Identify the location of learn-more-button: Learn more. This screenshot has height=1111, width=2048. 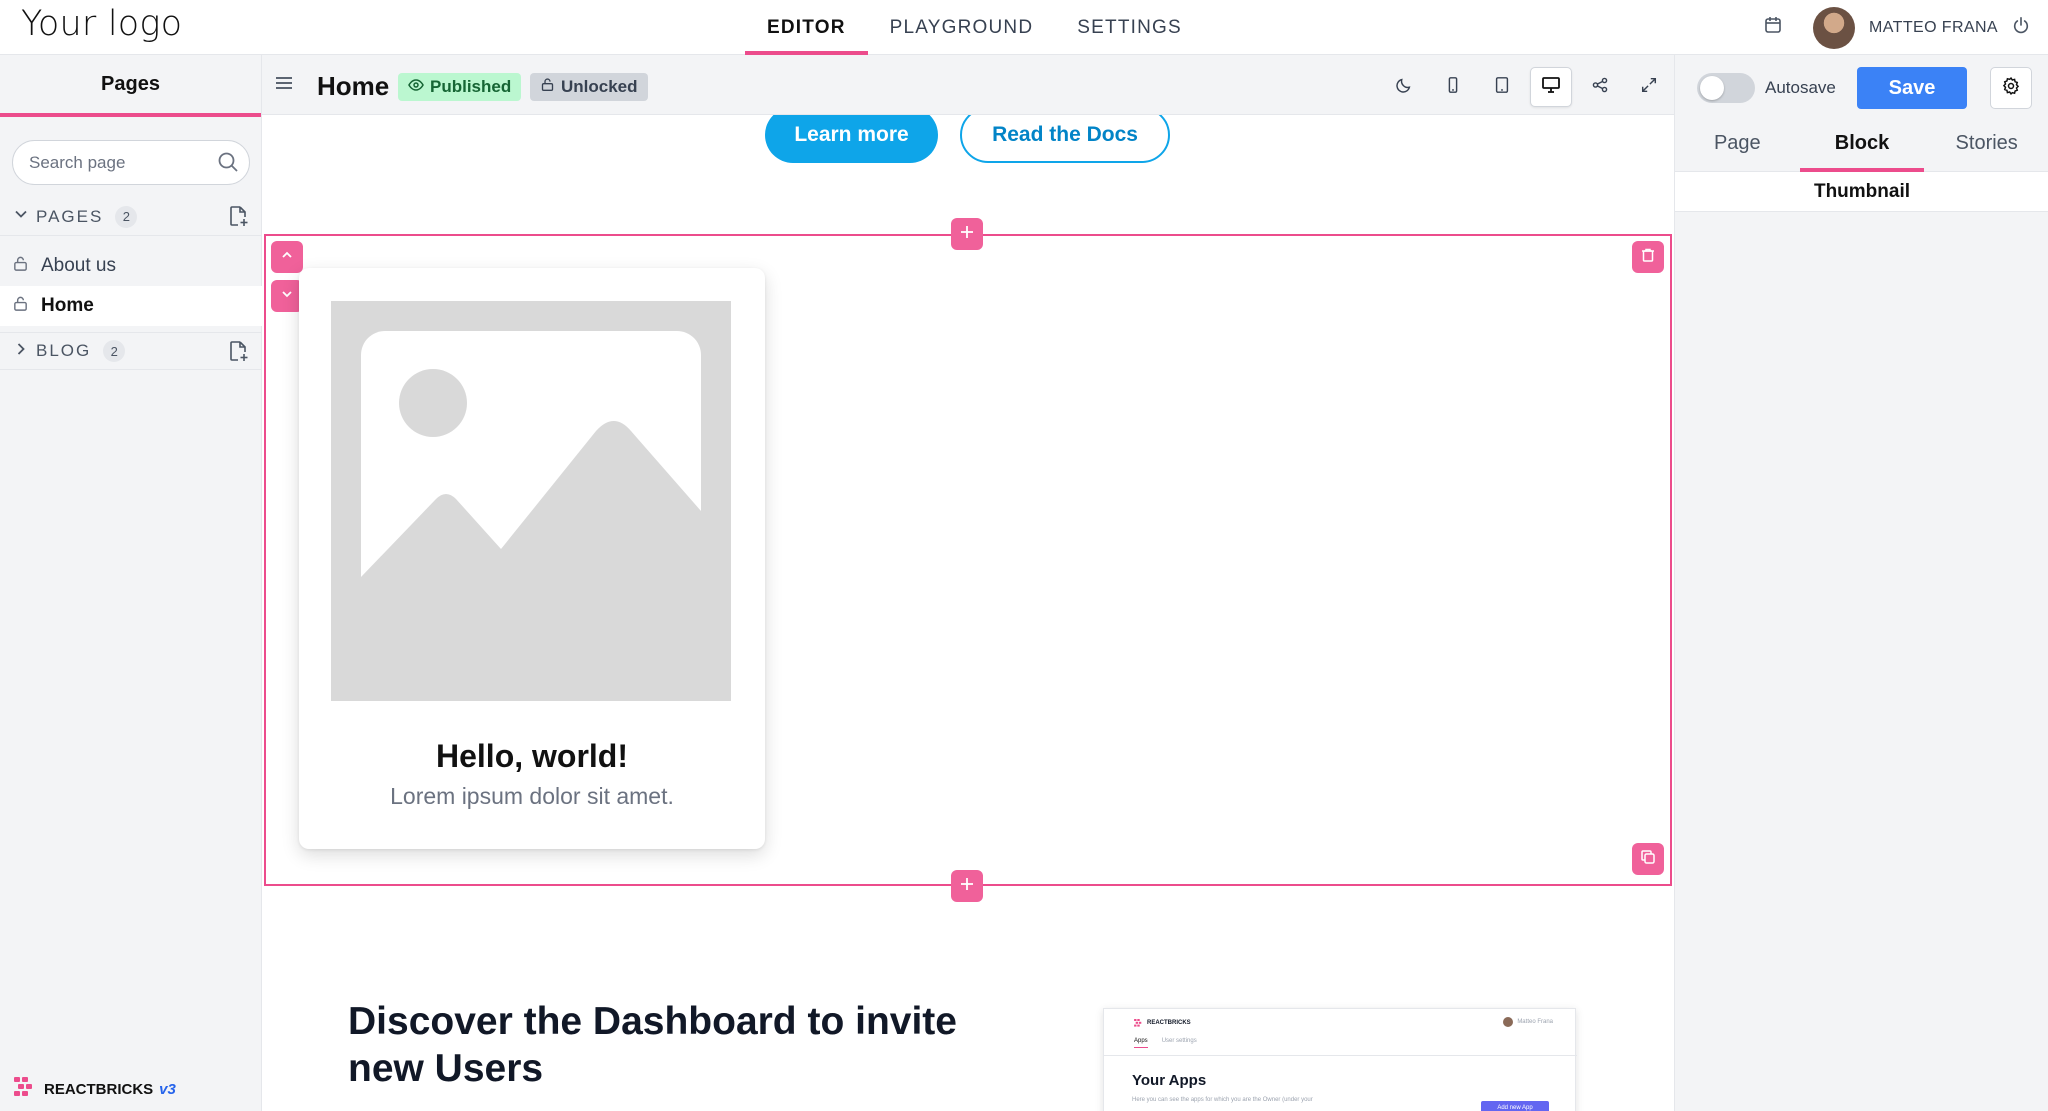
(851, 139).